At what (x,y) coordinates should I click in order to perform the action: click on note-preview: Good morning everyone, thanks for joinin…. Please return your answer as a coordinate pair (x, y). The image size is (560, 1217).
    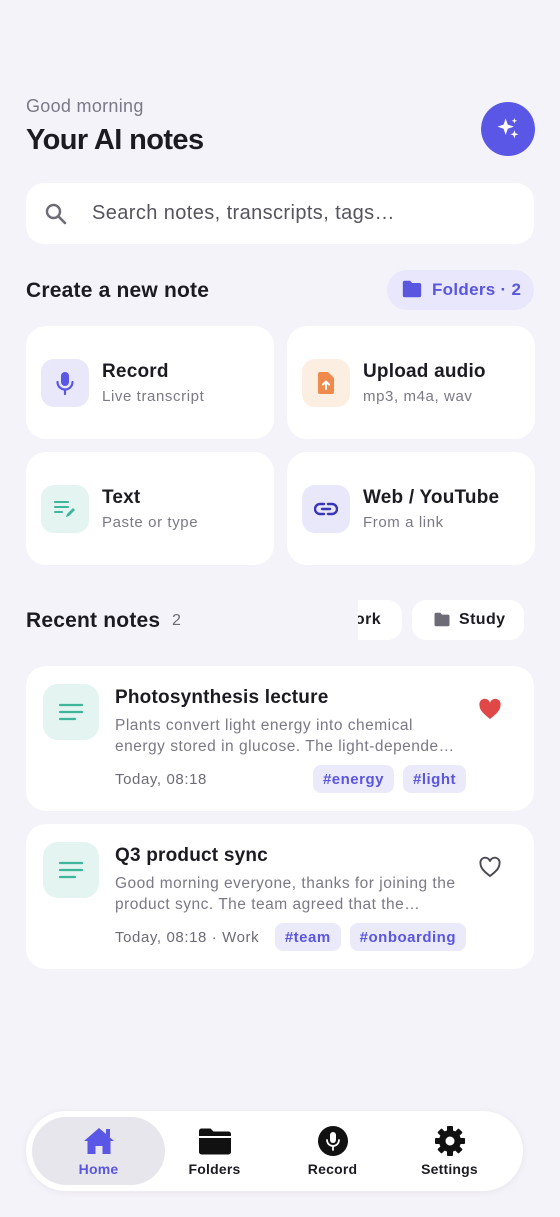
    Looking at the image, I should click on (285, 894).